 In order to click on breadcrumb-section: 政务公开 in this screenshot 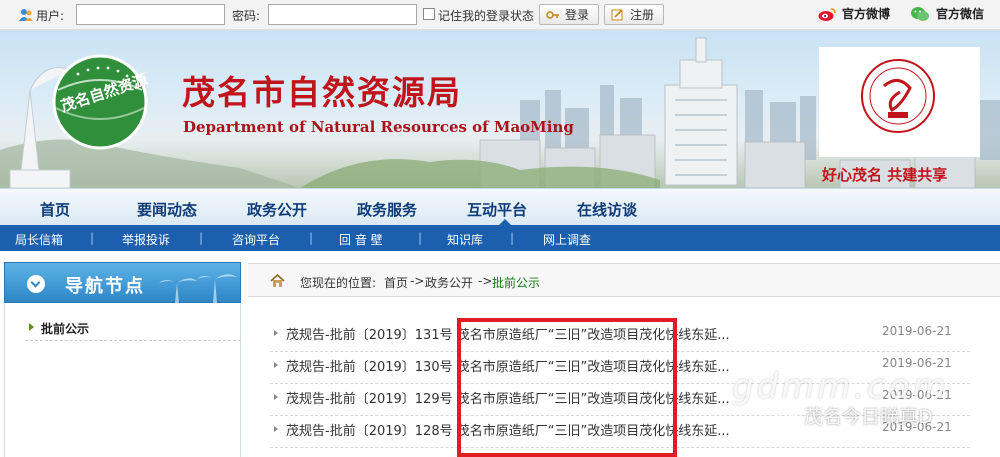, I will do `click(449, 282)`.